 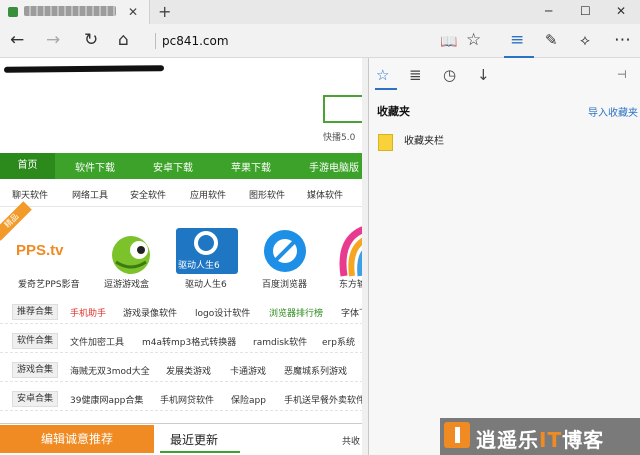 What do you see at coordinates (95, 166) in the screenshot?
I see `nav-software: 软件下载` at bounding box center [95, 166].